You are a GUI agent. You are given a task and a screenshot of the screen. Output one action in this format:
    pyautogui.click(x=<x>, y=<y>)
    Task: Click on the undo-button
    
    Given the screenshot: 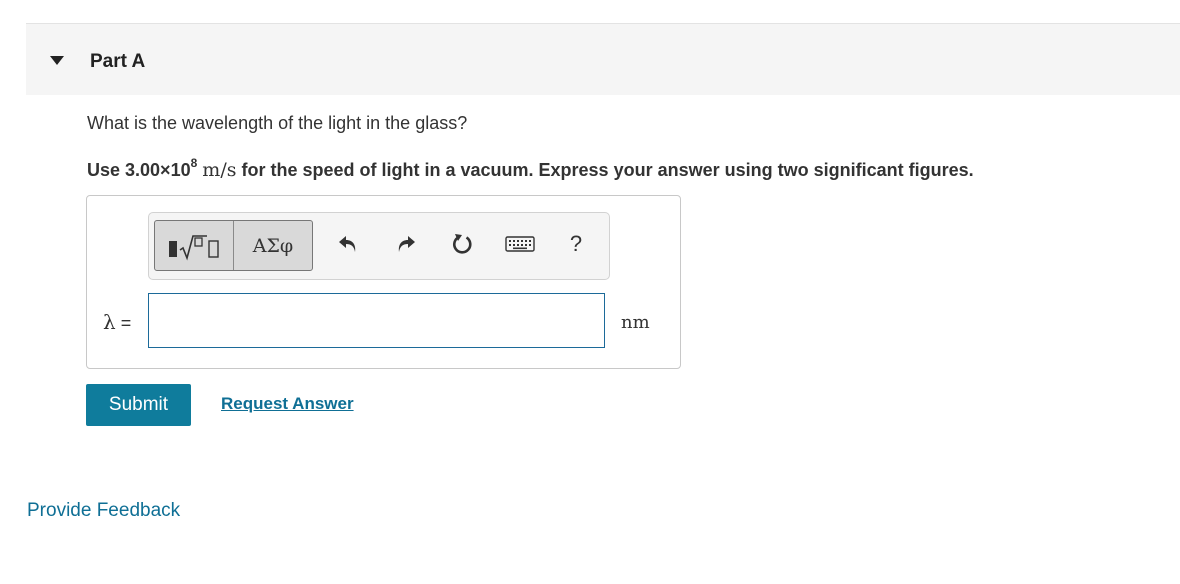 What is the action you would take?
    pyautogui.click(x=348, y=244)
    